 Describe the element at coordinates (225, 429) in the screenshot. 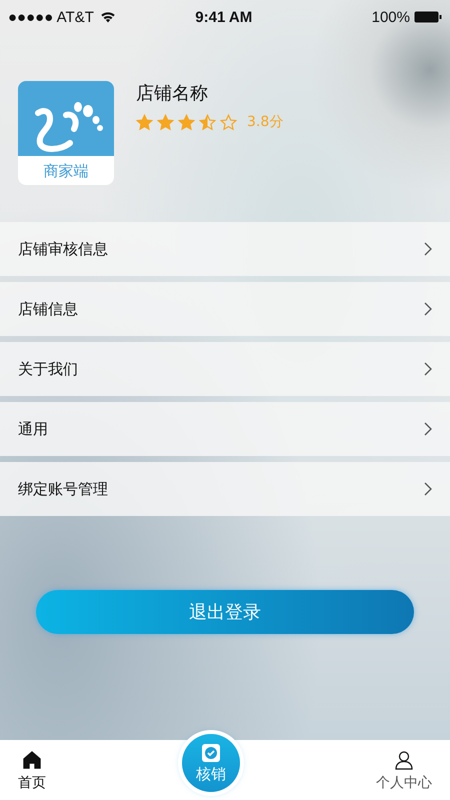

I see `menu-item: 通用` at that location.